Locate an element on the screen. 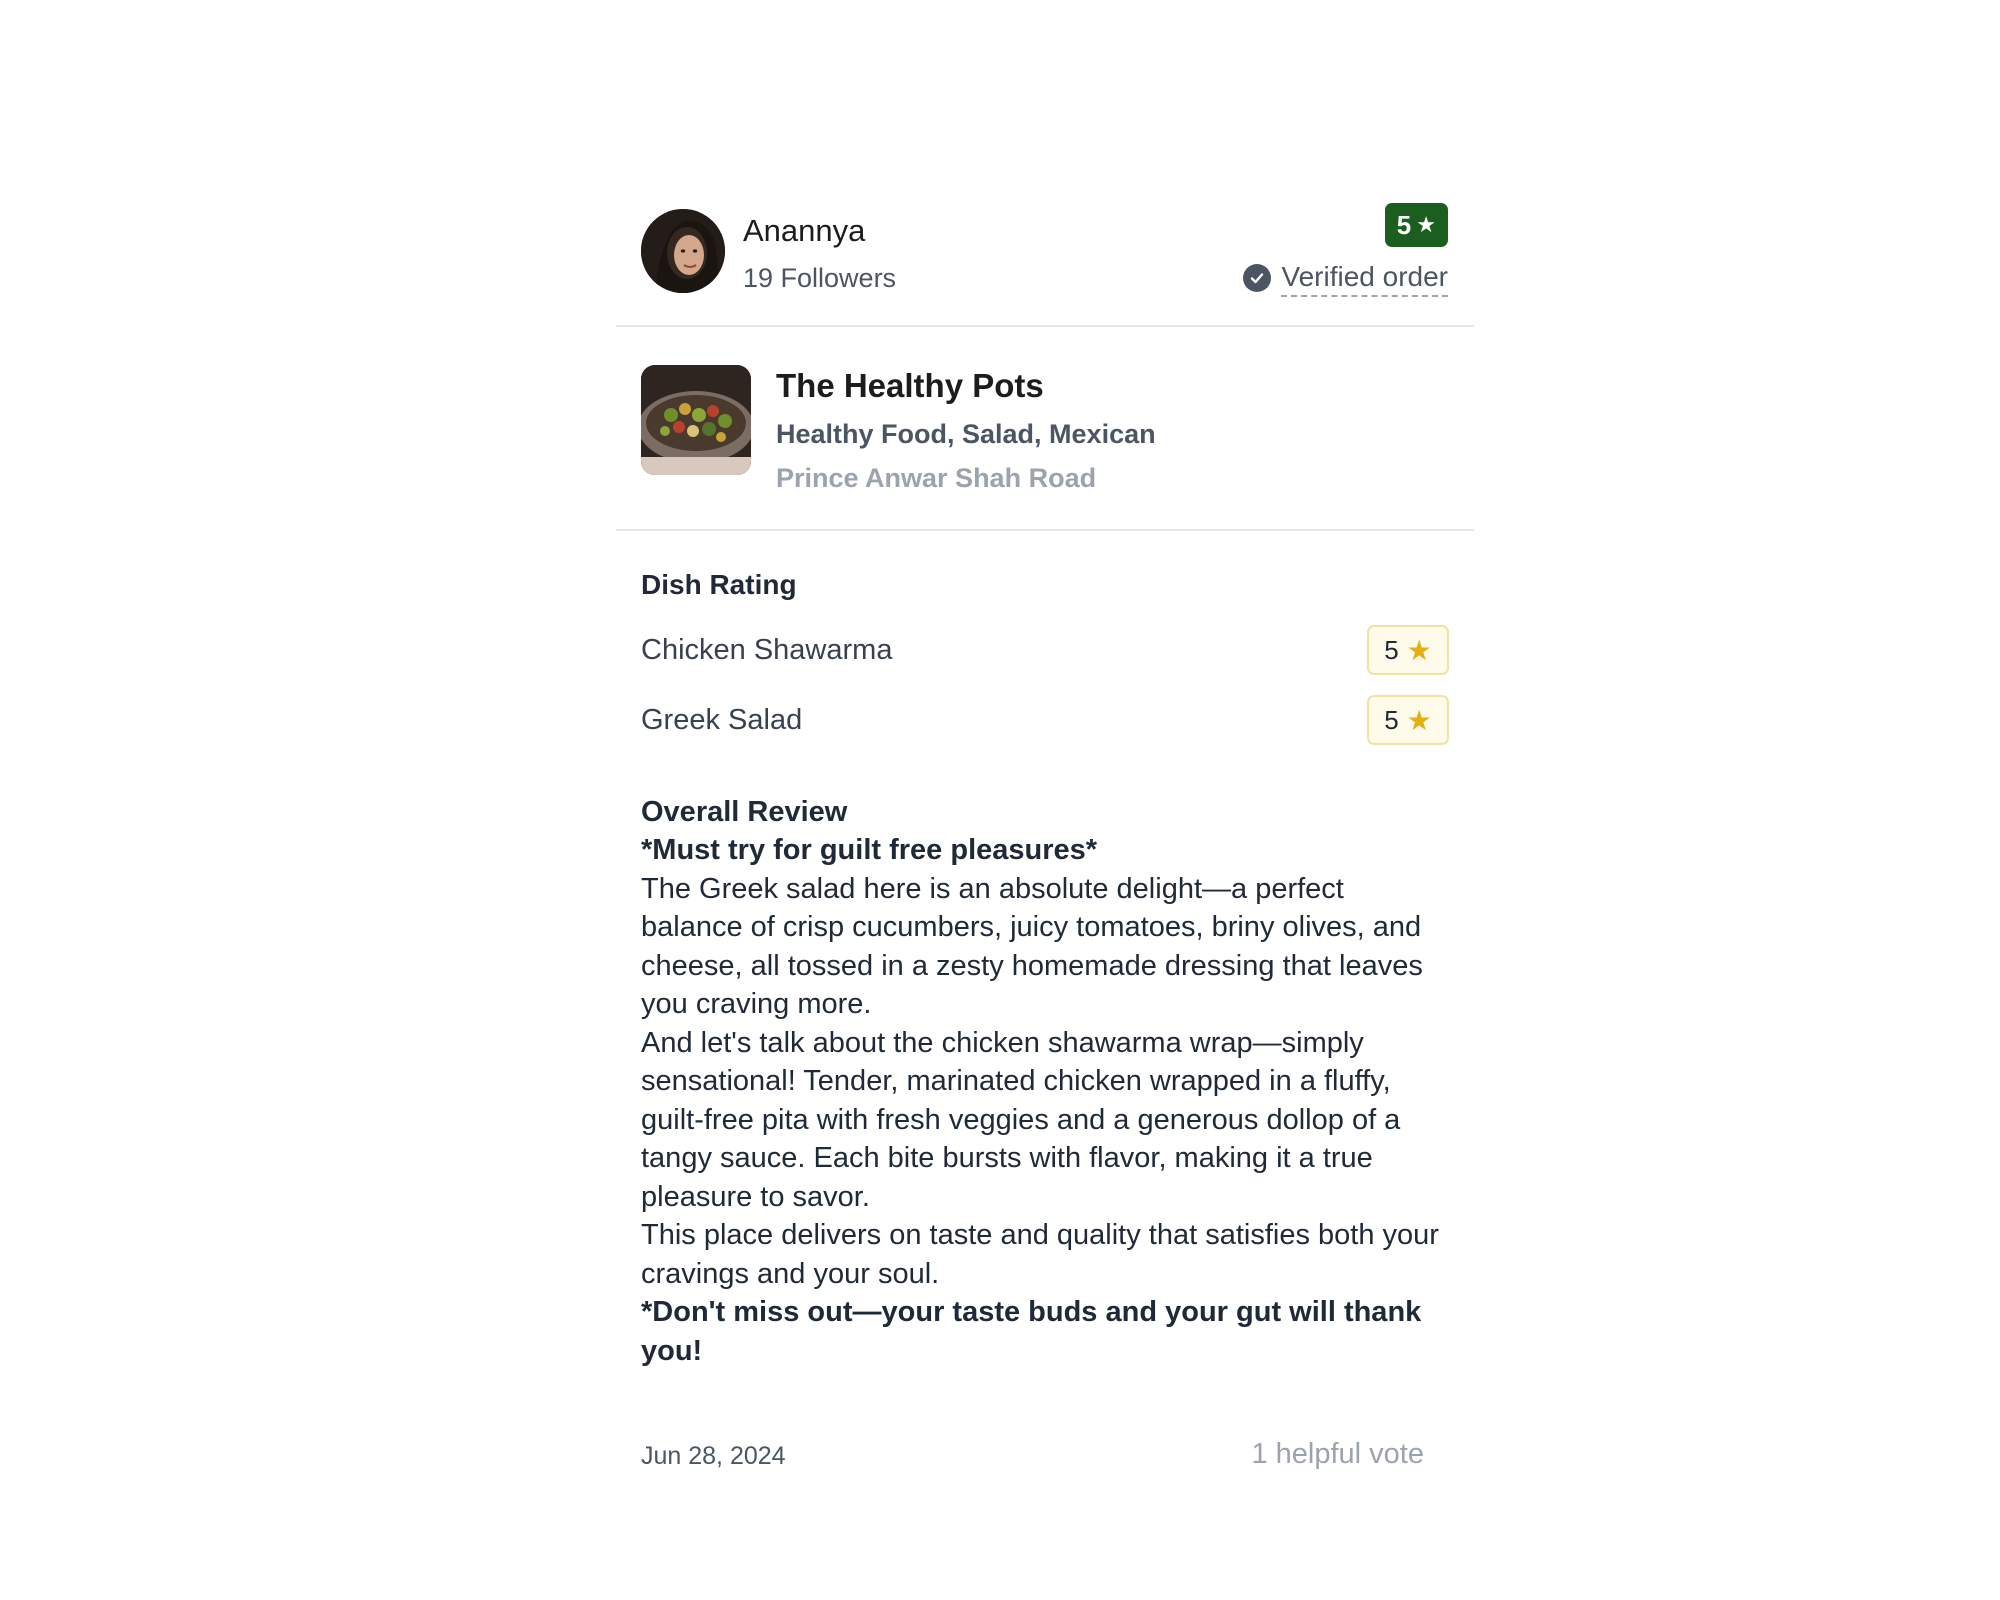 The image size is (2000, 1600). avatar-image is located at coordinates (683, 251).